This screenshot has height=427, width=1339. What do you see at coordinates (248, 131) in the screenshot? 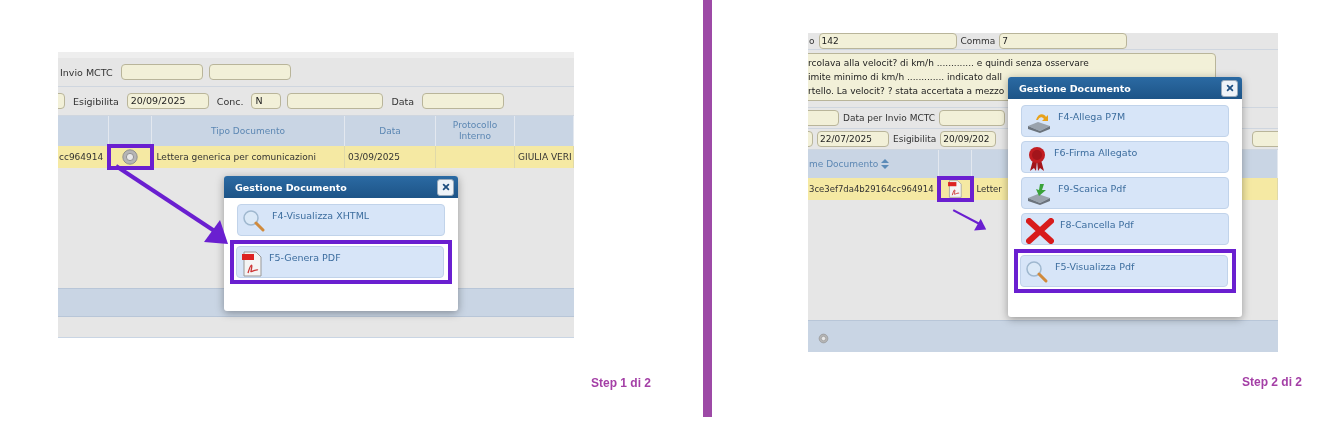
I see `column-header: Tipo Documento` at bounding box center [248, 131].